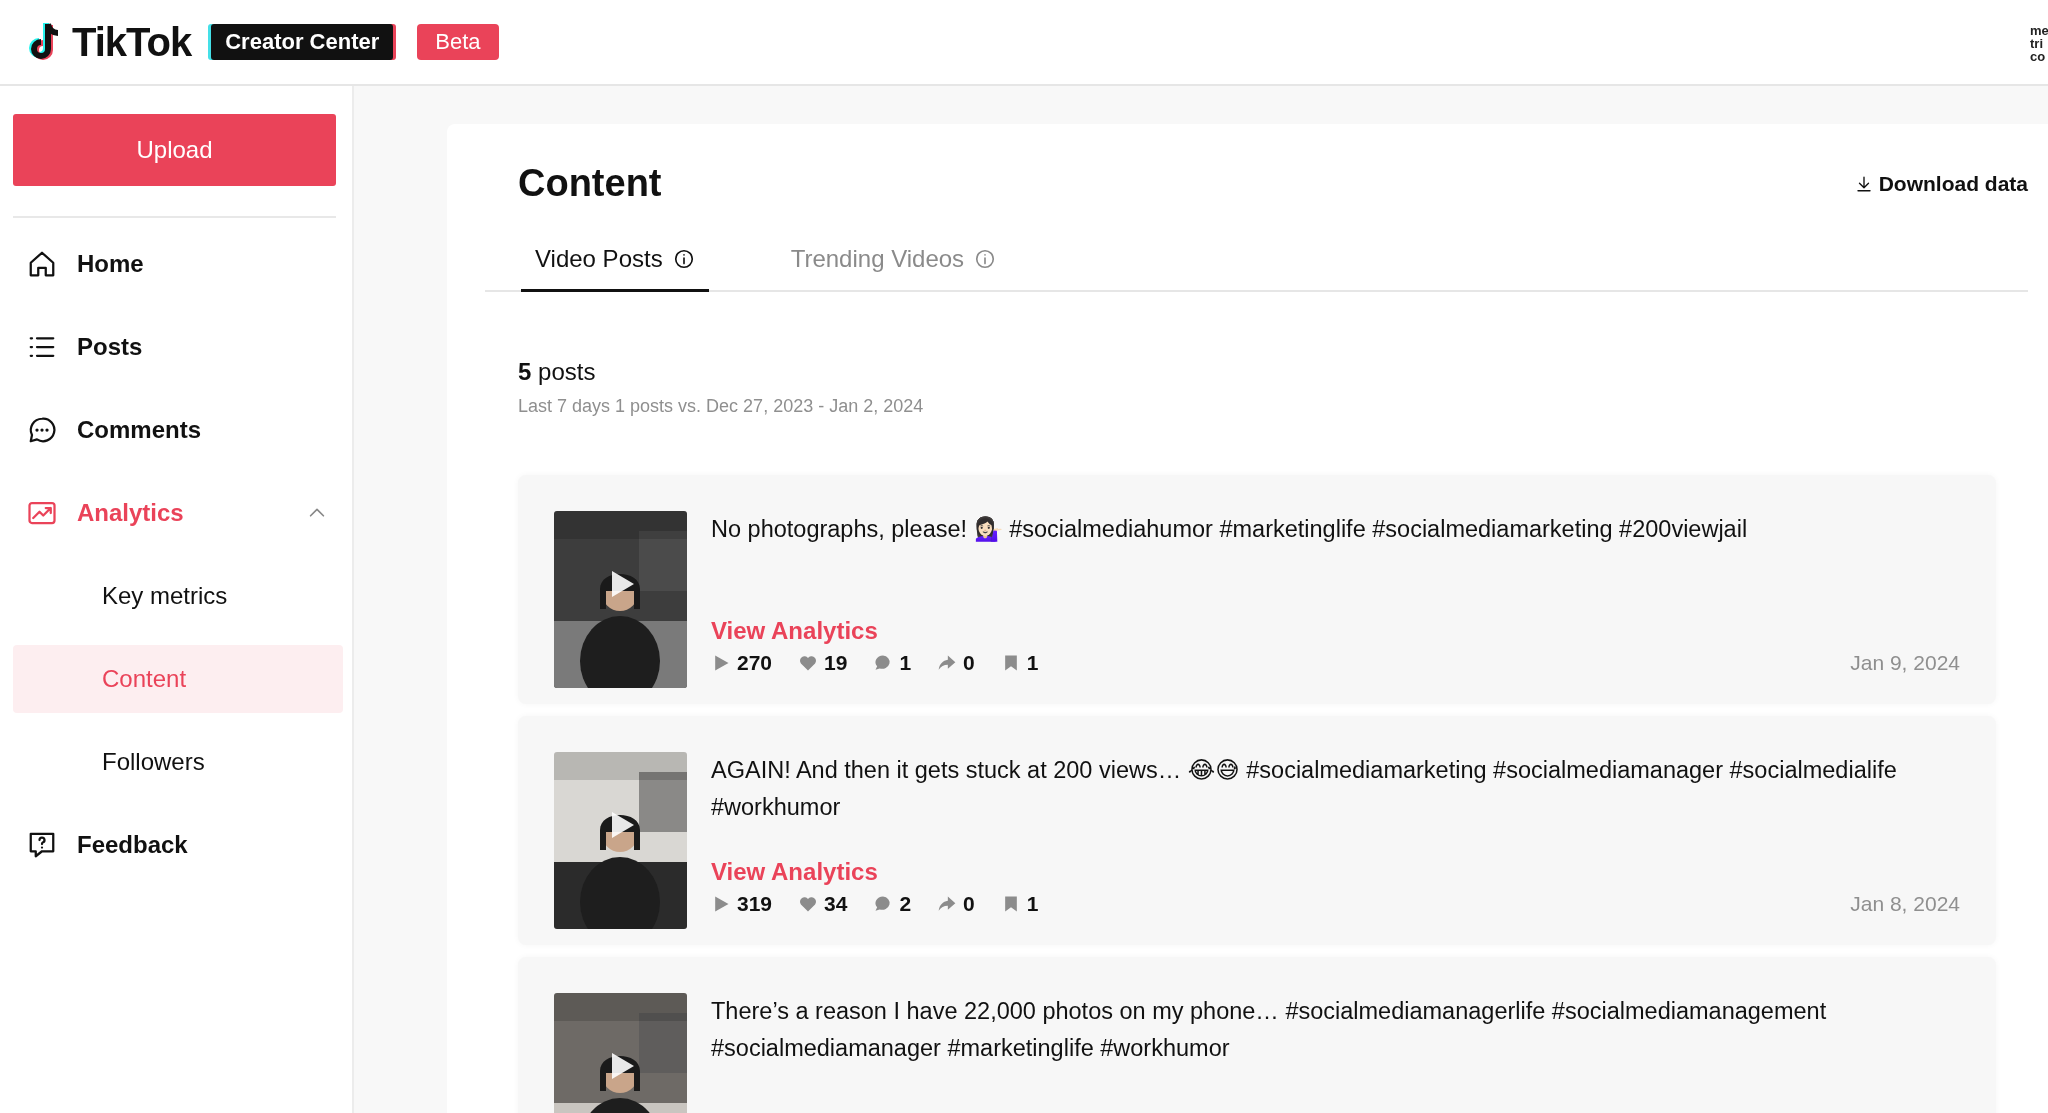 This screenshot has height=1113, width=2048. Describe the element at coordinates (174, 150) in the screenshot. I see `upload-button: Upload` at that location.